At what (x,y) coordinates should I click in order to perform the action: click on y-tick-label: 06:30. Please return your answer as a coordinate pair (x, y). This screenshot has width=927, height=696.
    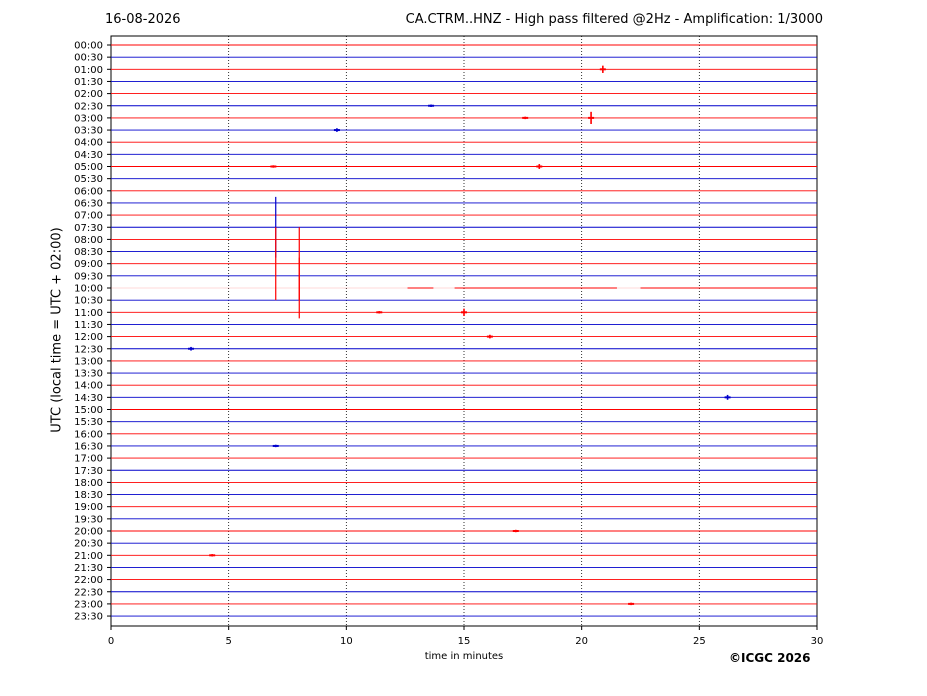
    Looking at the image, I should click on (88, 203).